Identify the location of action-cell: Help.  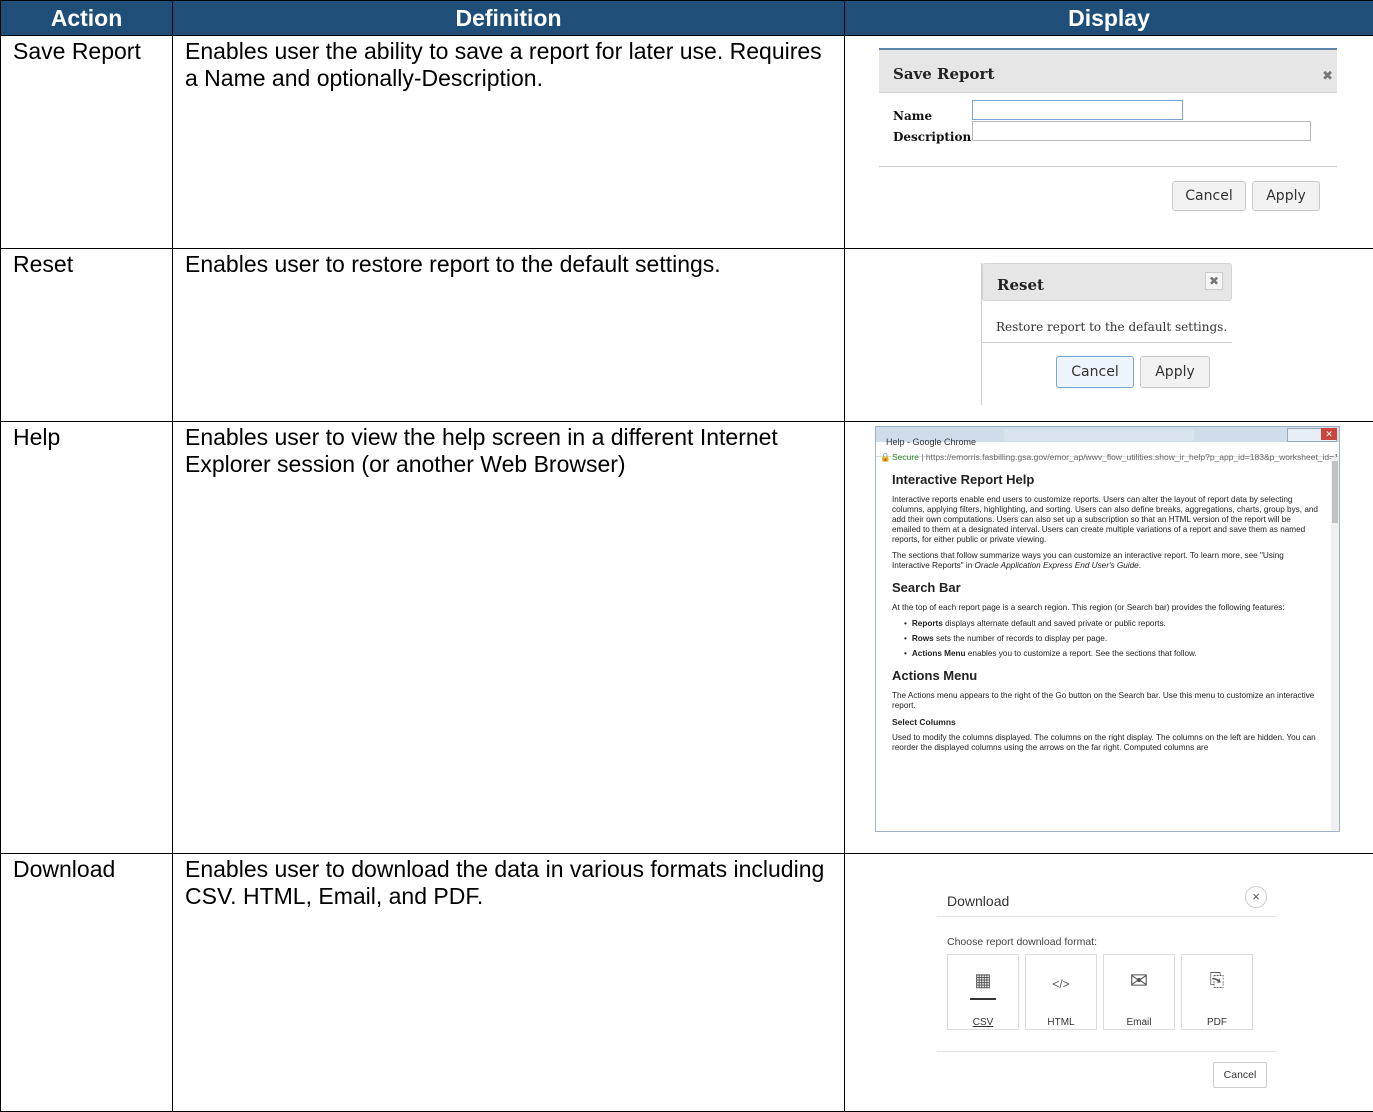
(87, 638).